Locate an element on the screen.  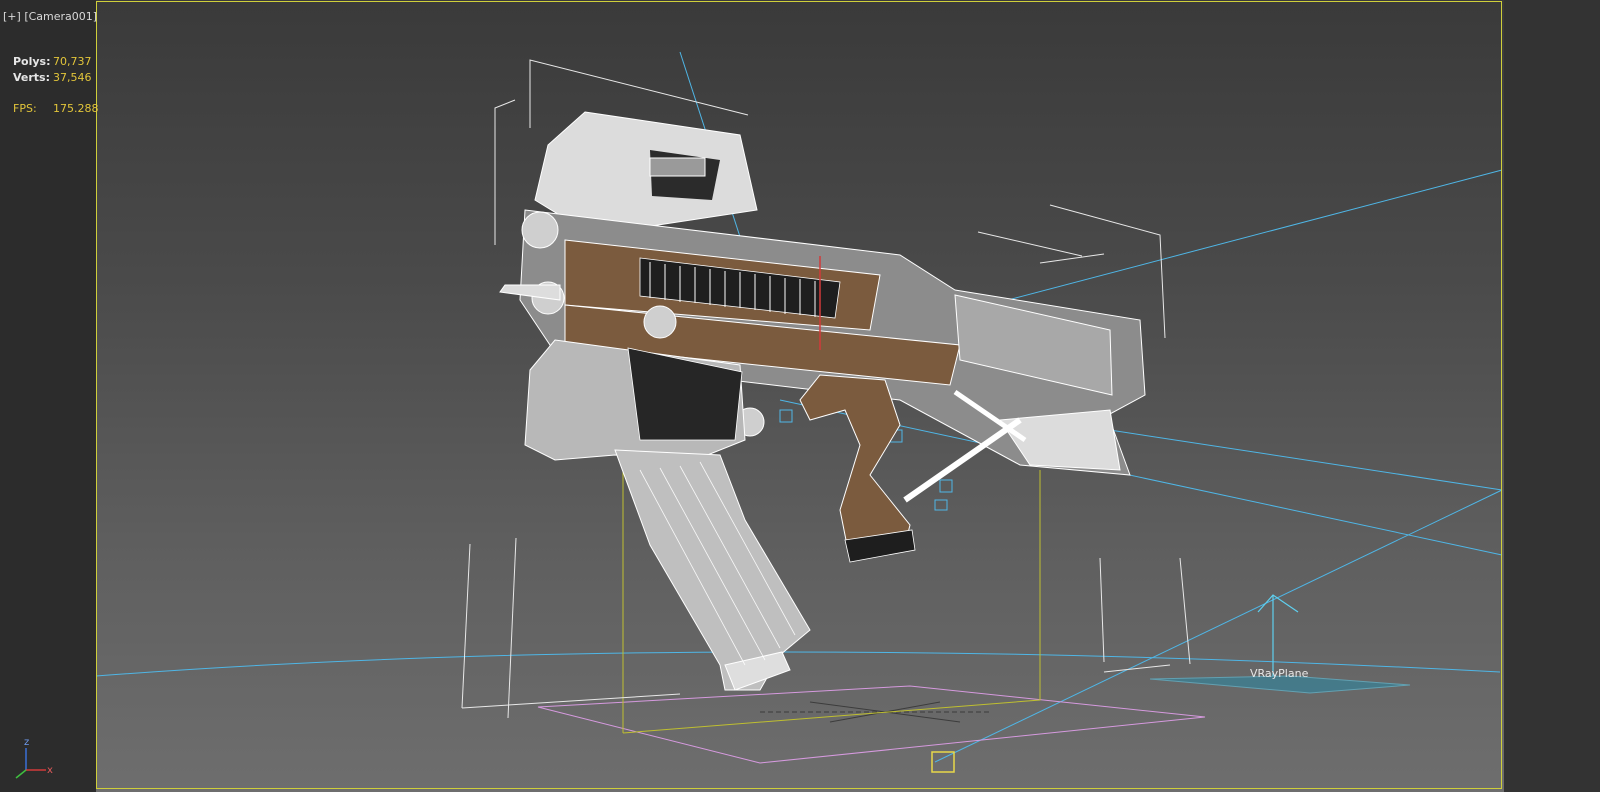
axis-z-label: z is located at coordinates (26, 742).